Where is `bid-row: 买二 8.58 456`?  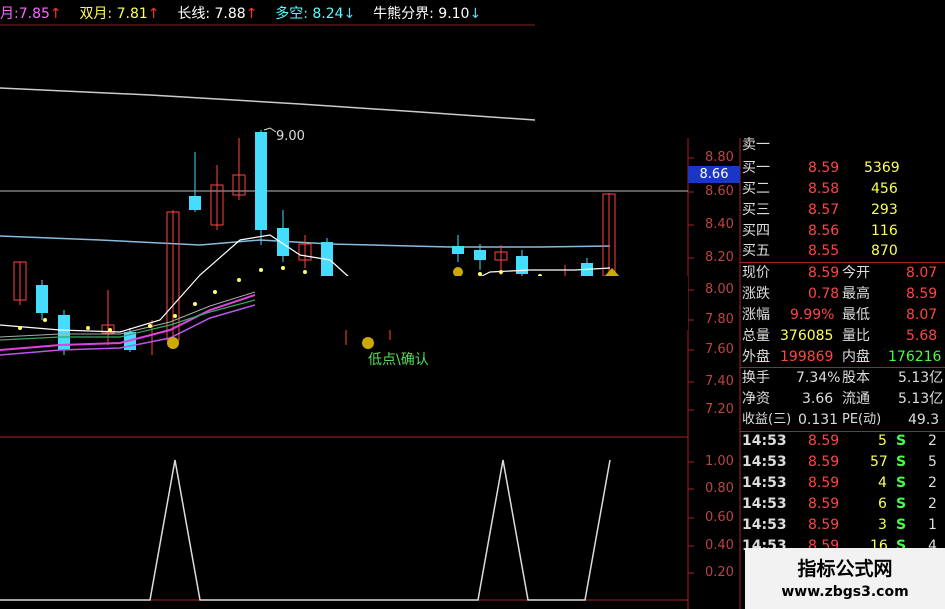
bid-row: 买二 8.58 456 is located at coordinates (842, 189).